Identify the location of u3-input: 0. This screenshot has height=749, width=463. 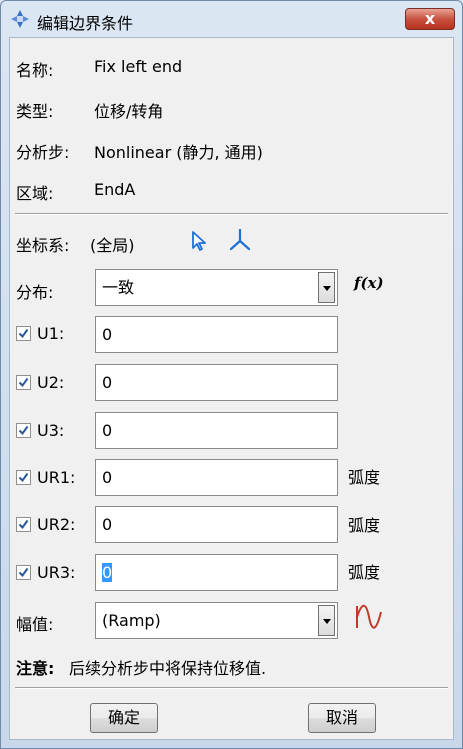
(216, 430).